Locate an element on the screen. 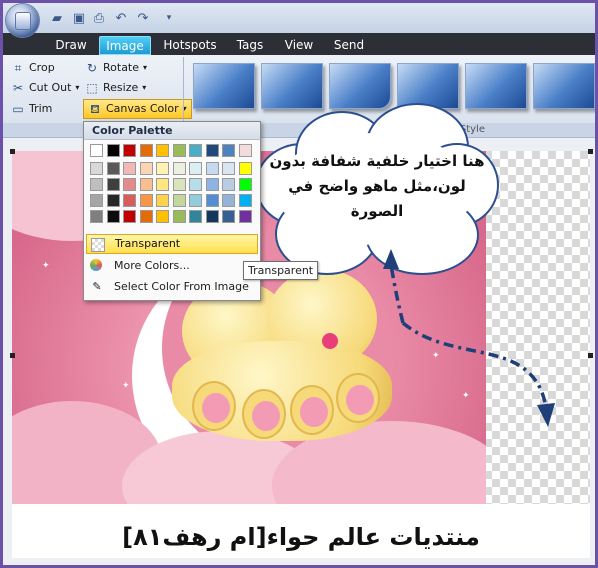  crop-icon: ⌗ is located at coordinates (18, 68).